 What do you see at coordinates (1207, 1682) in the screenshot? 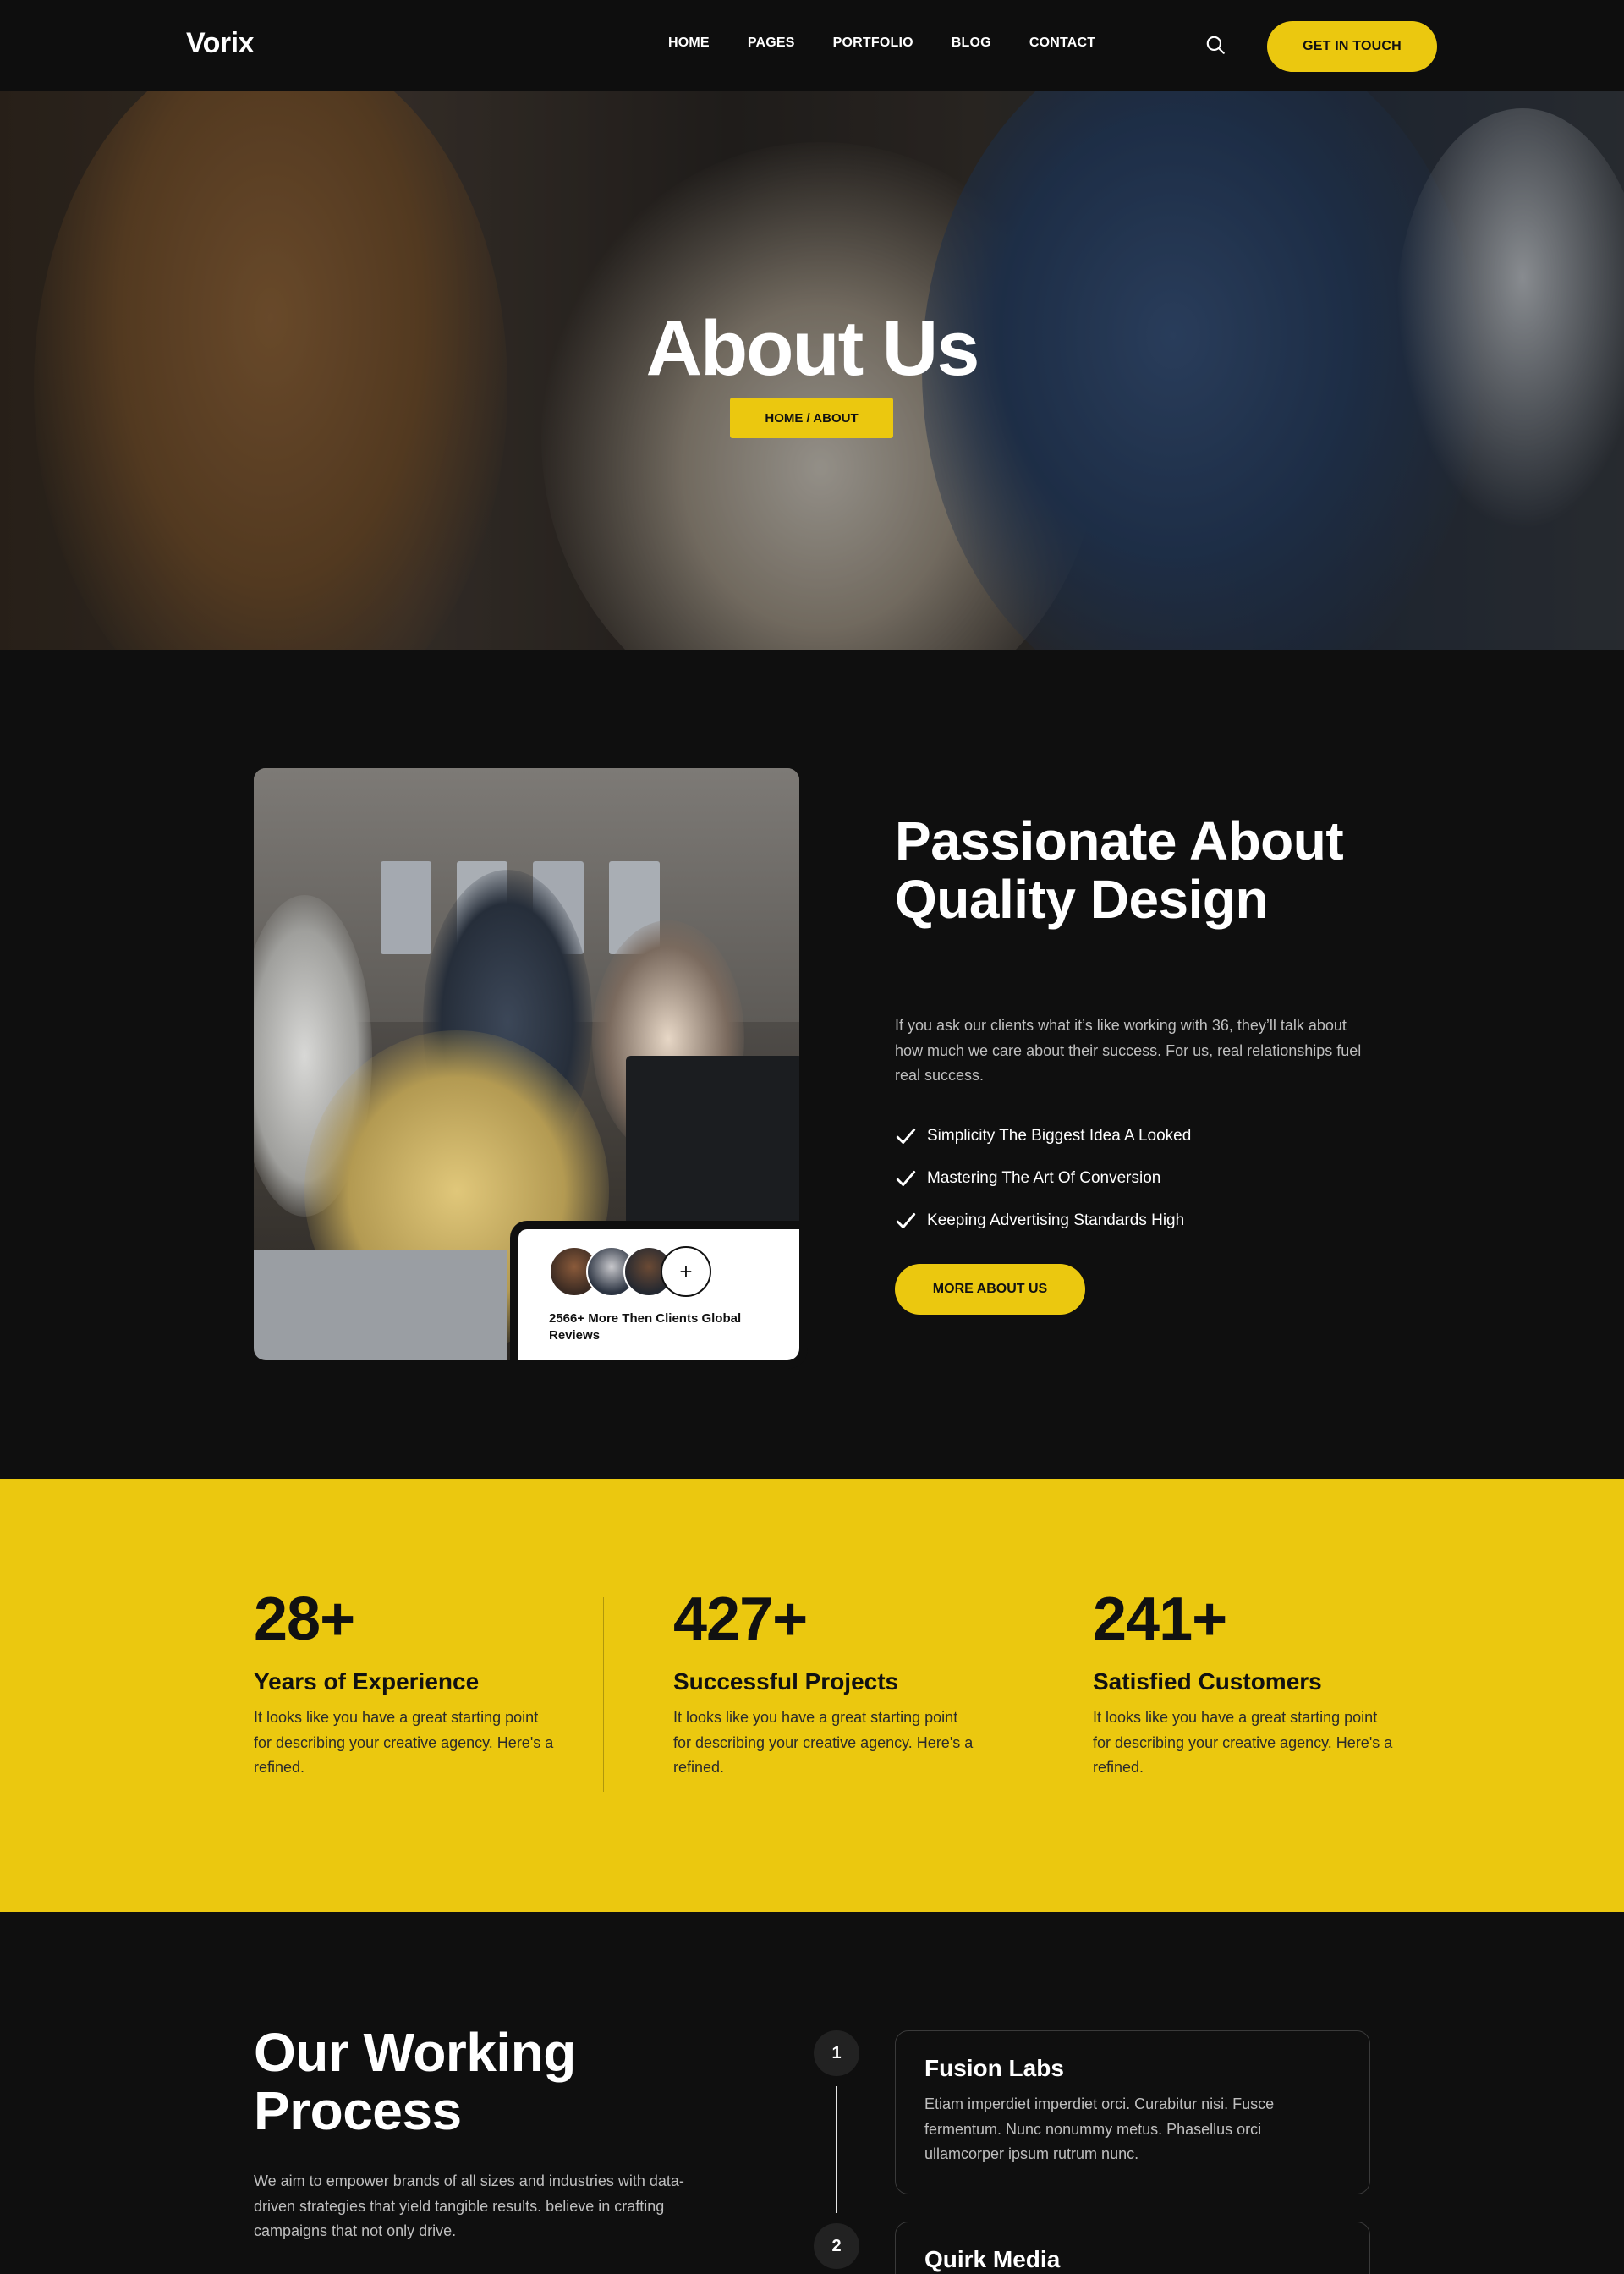
I see `stat-title: Satisfied Customers` at bounding box center [1207, 1682].